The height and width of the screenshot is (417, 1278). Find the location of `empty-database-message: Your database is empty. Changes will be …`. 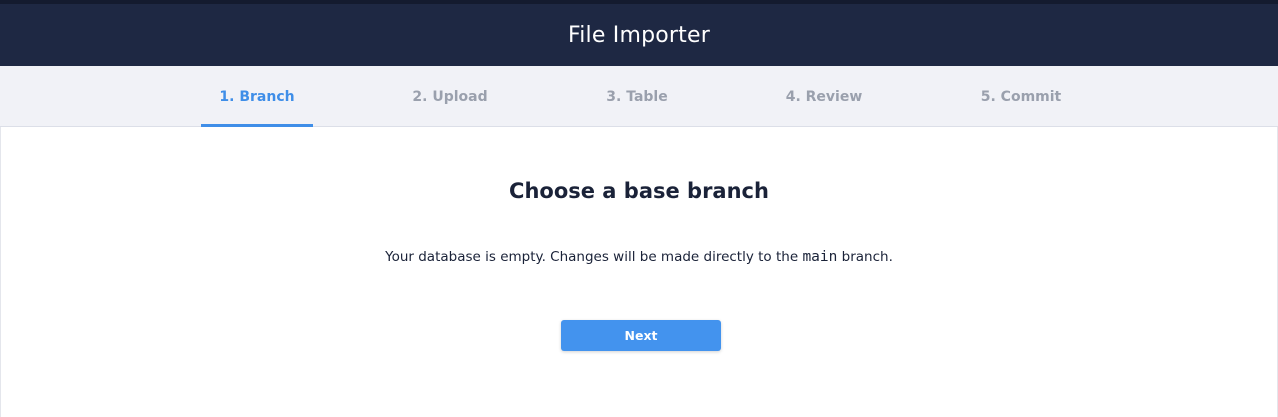

empty-database-message: Your database is empty. Changes will be … is located at coordinates (639, 257).